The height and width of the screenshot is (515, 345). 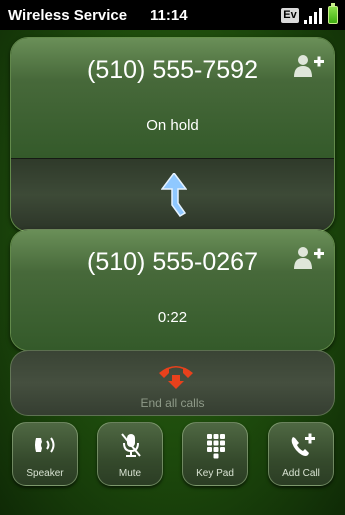 I want to click on mute-icon, so click(x=131, y=445).